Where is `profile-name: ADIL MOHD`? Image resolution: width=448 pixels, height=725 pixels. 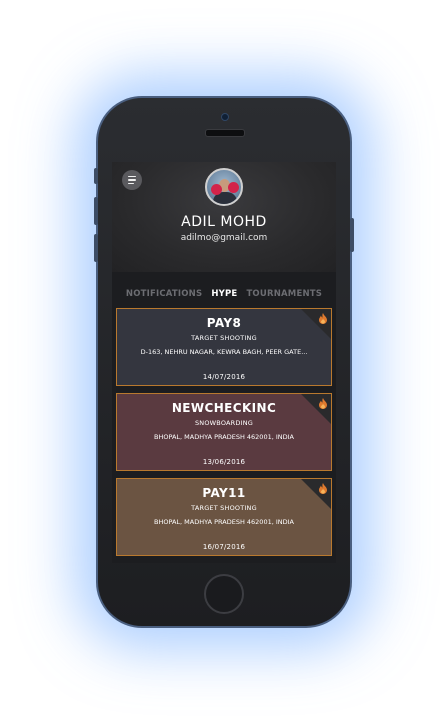
profile-name: ADIL MOHD is located at coordinates (224, 222).